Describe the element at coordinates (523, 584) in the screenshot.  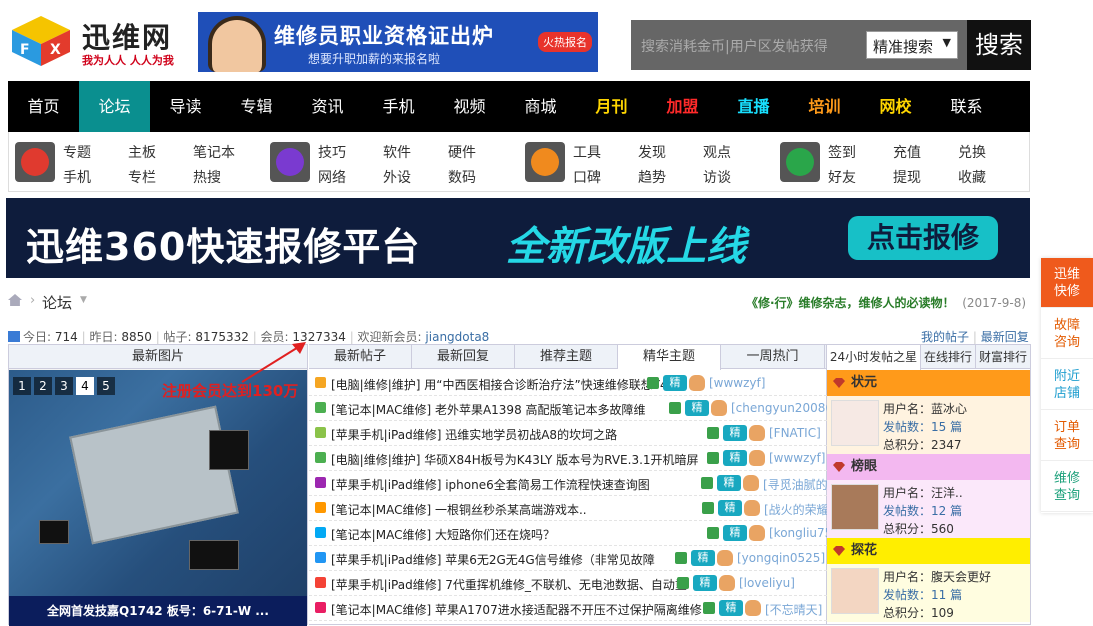
I see `post-title: [苹果手机|iPad维修] 7代重挥机维修_不联机、无电池数据、自动重` at that location.